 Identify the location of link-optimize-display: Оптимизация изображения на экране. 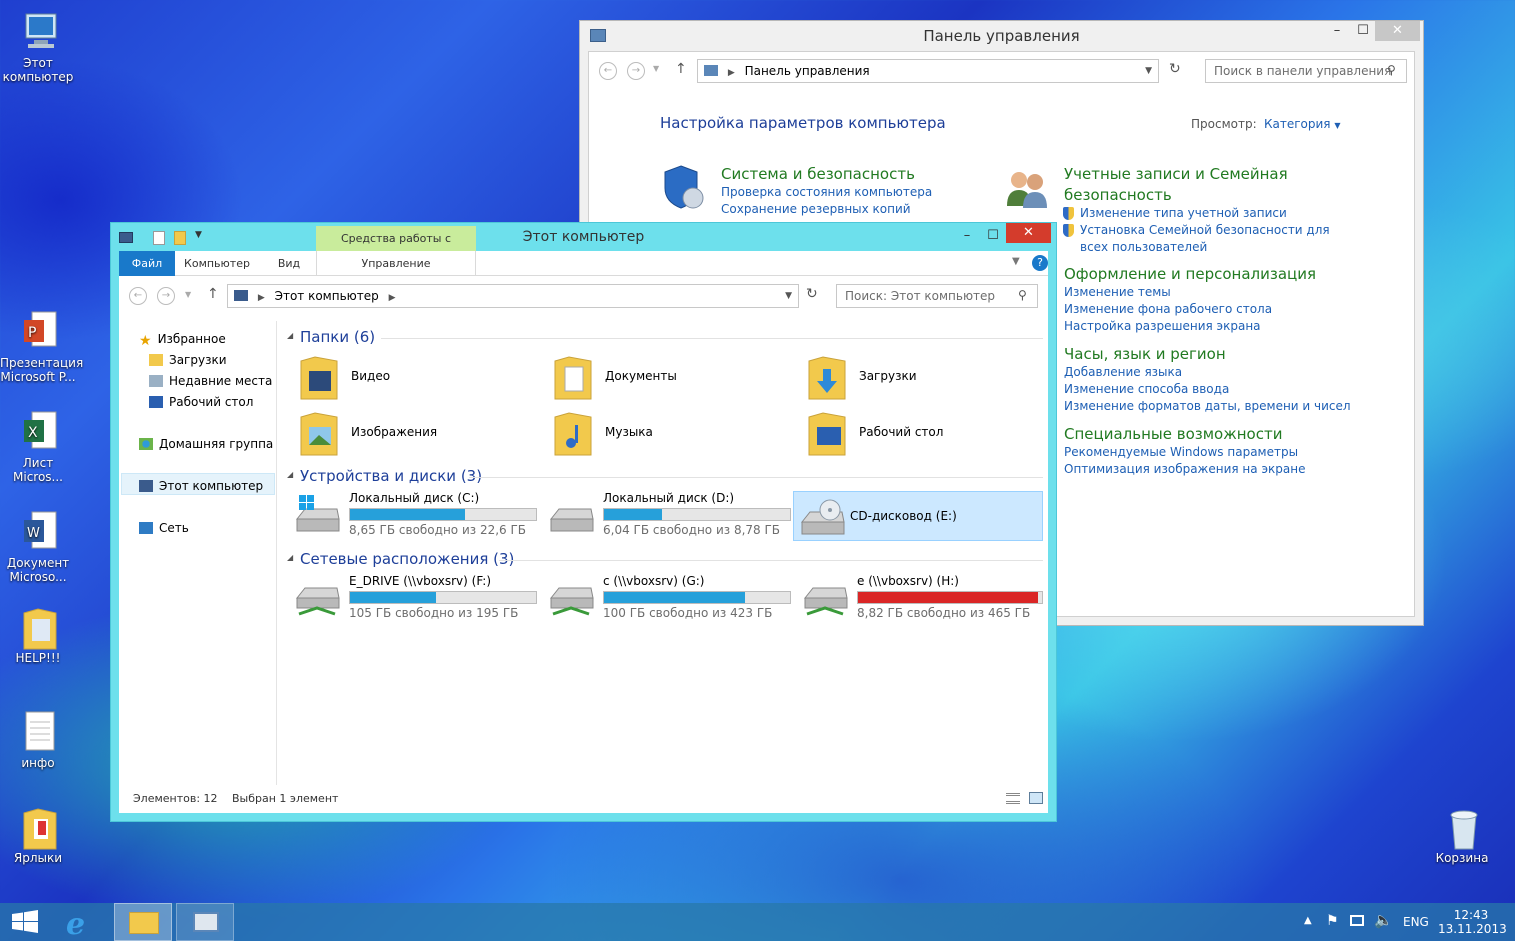
(1184, 469).